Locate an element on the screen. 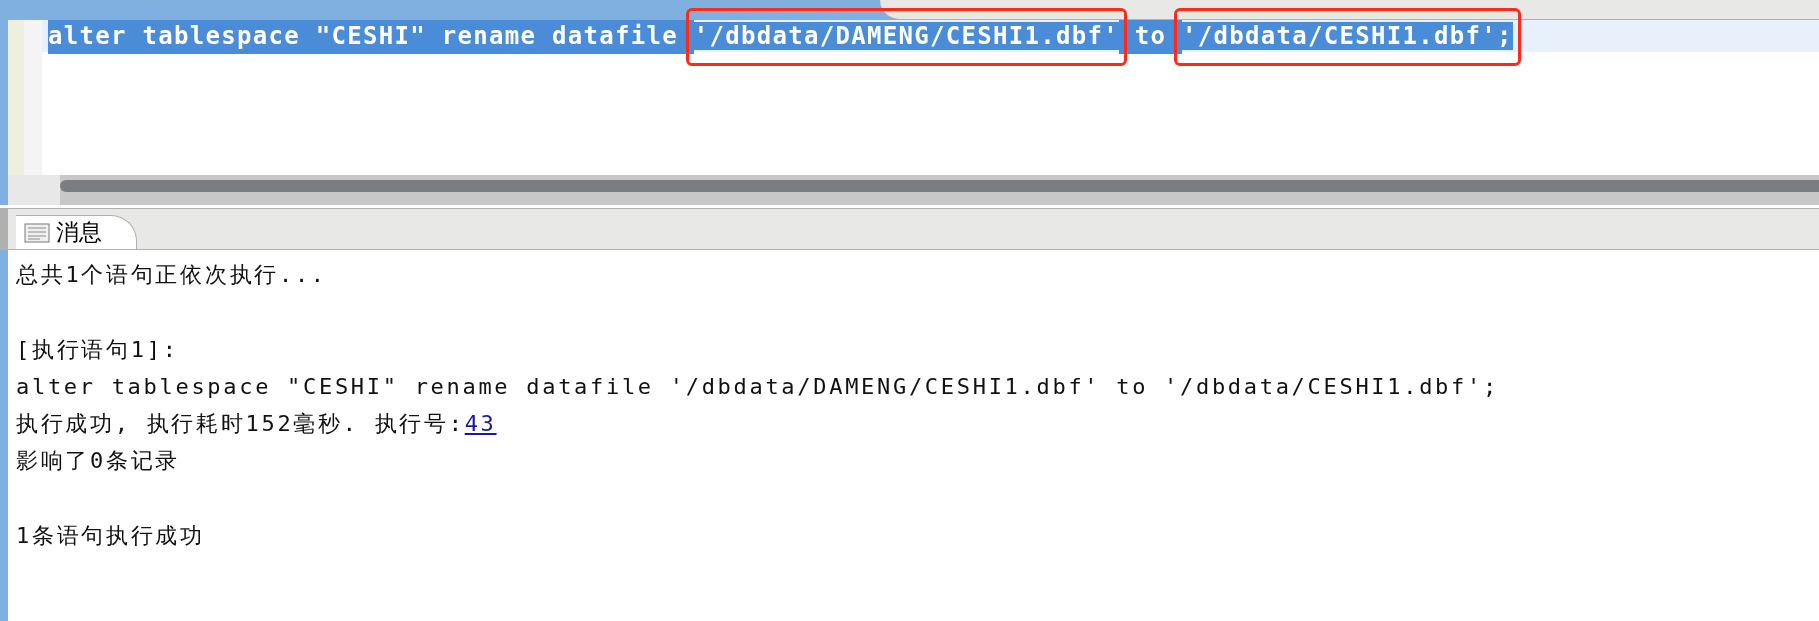  scrollbar-corner is located at coordinates (34, 190).